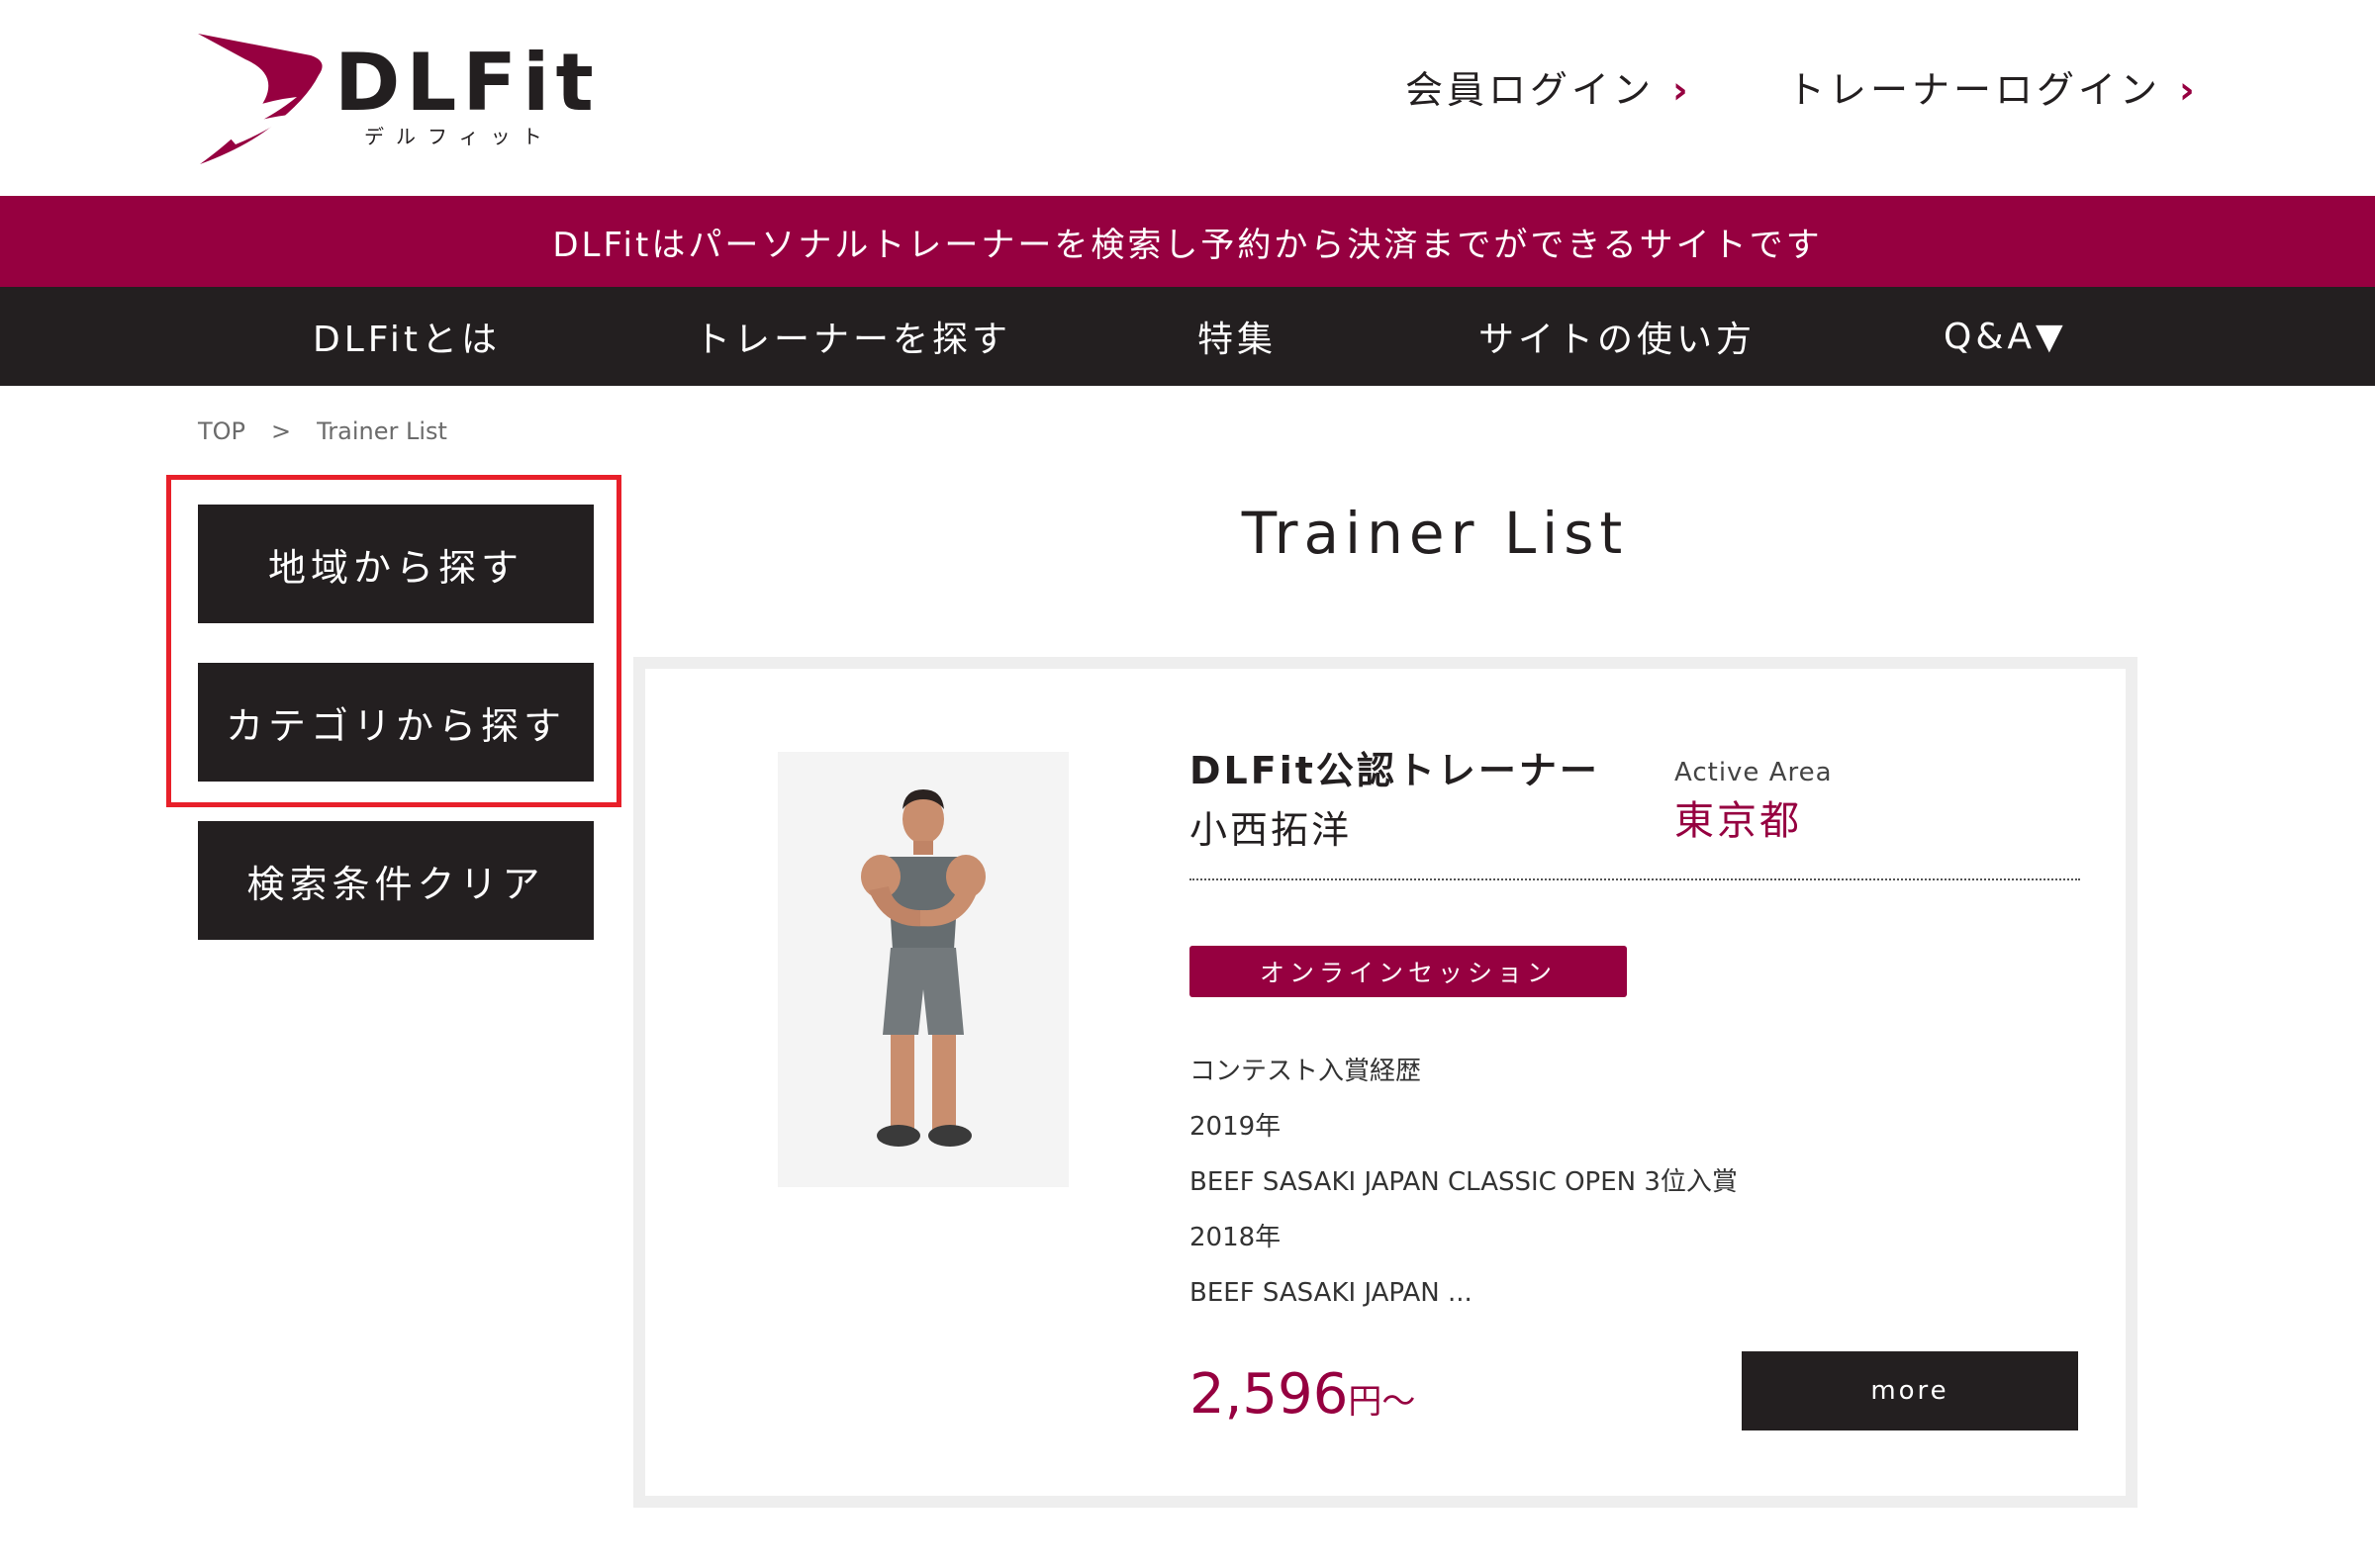 Image resolution: width=2375 pixels, height=1568 pixels. I want to click on trainer-name: 小西拓洋, so click(1270, 830).